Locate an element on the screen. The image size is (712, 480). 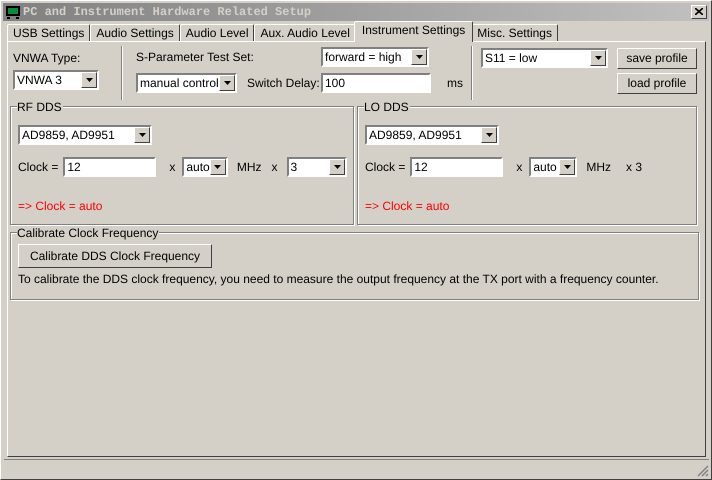
group-title: LO DDS is located at coordinates (387, 107).